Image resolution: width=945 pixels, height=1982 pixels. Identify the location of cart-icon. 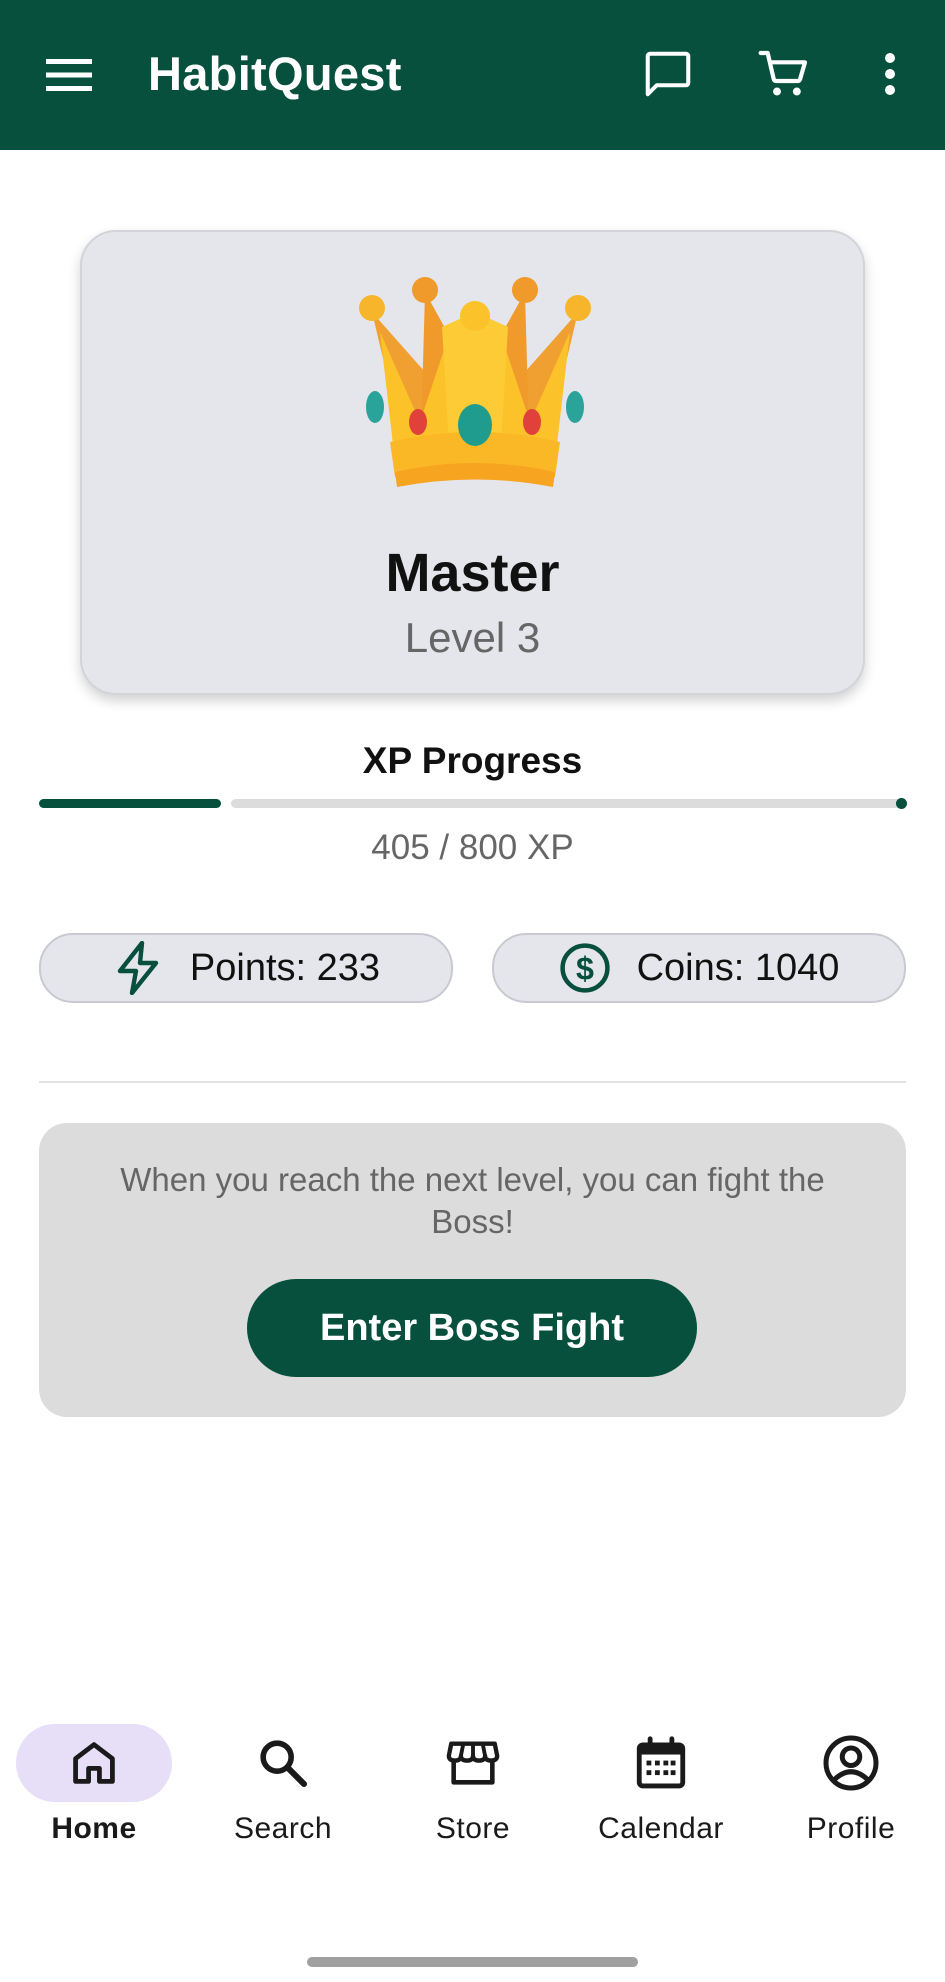
(784, 74).